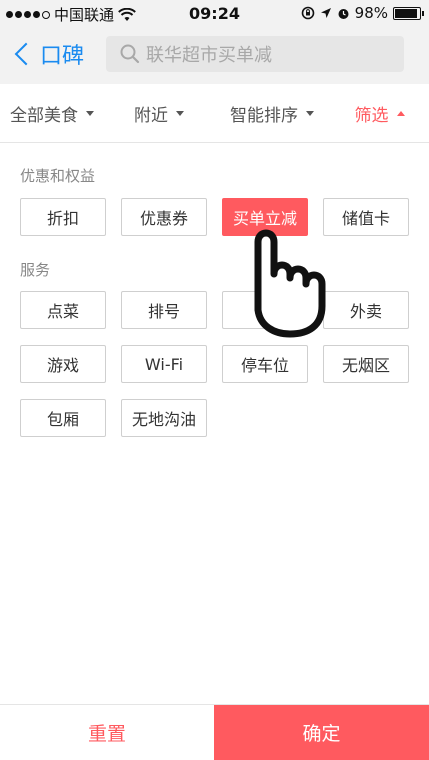 The image size is (429, 760). I want to click on battery-percent: 98%, so click(371, 13).